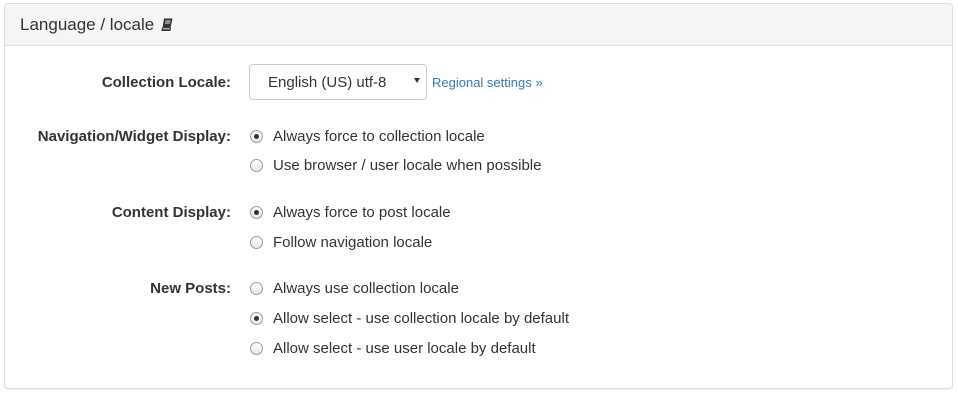 The height and width of the screenshot is (395, 958). Describe the element at coordinates (478, 25) in the screenshot. I see `panel-heading: Language / locale` at that location.